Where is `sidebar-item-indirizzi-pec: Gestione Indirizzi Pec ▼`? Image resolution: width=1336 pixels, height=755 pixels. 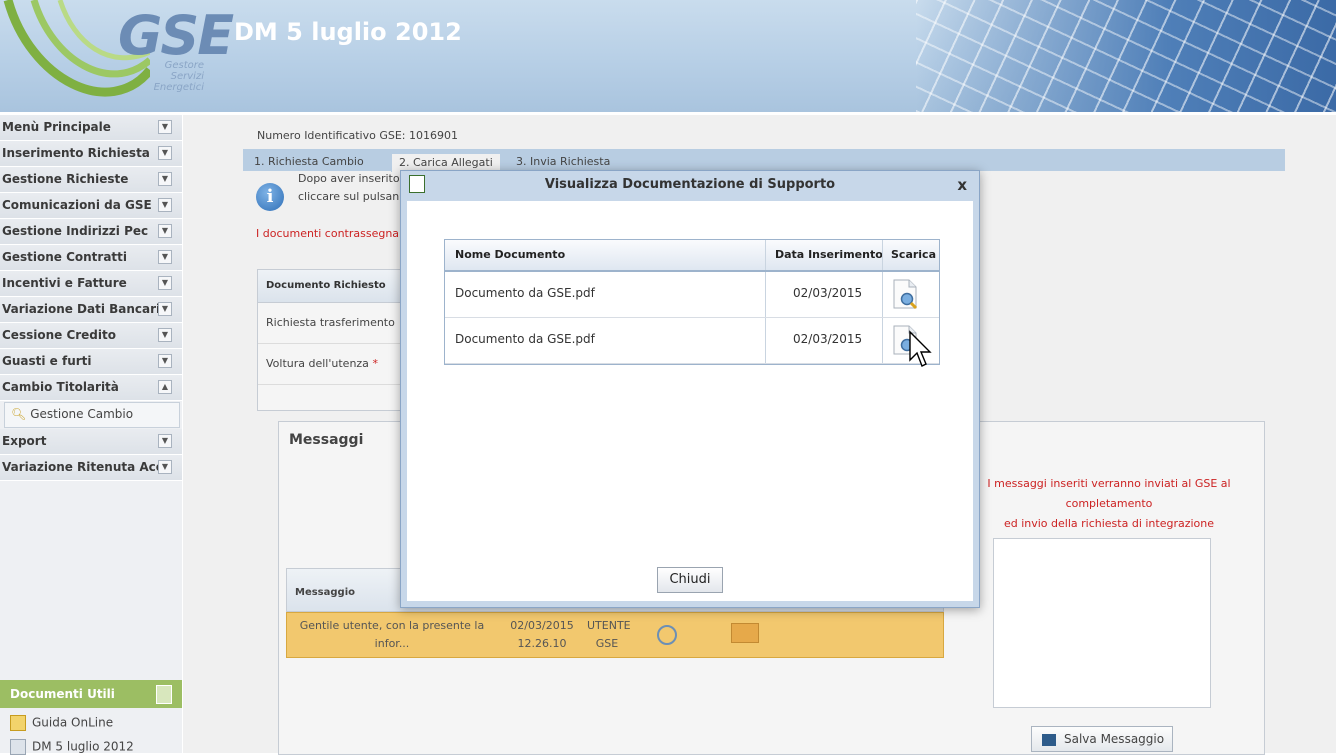
sidebar-item-indirizzi-pec: Gestione Indirizzi Pec ▼ is located at coordinates (91, 232).